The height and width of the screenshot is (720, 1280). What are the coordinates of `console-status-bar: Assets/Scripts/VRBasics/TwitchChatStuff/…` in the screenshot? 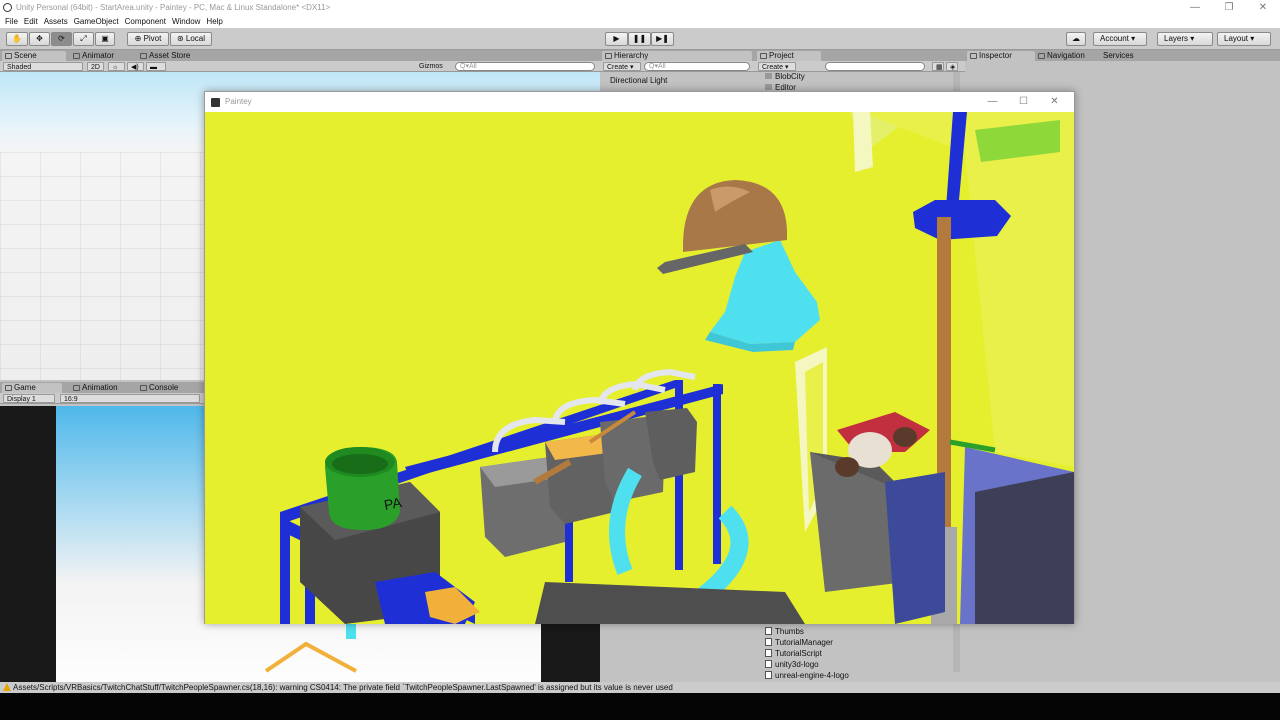 It's located at (640, 687).